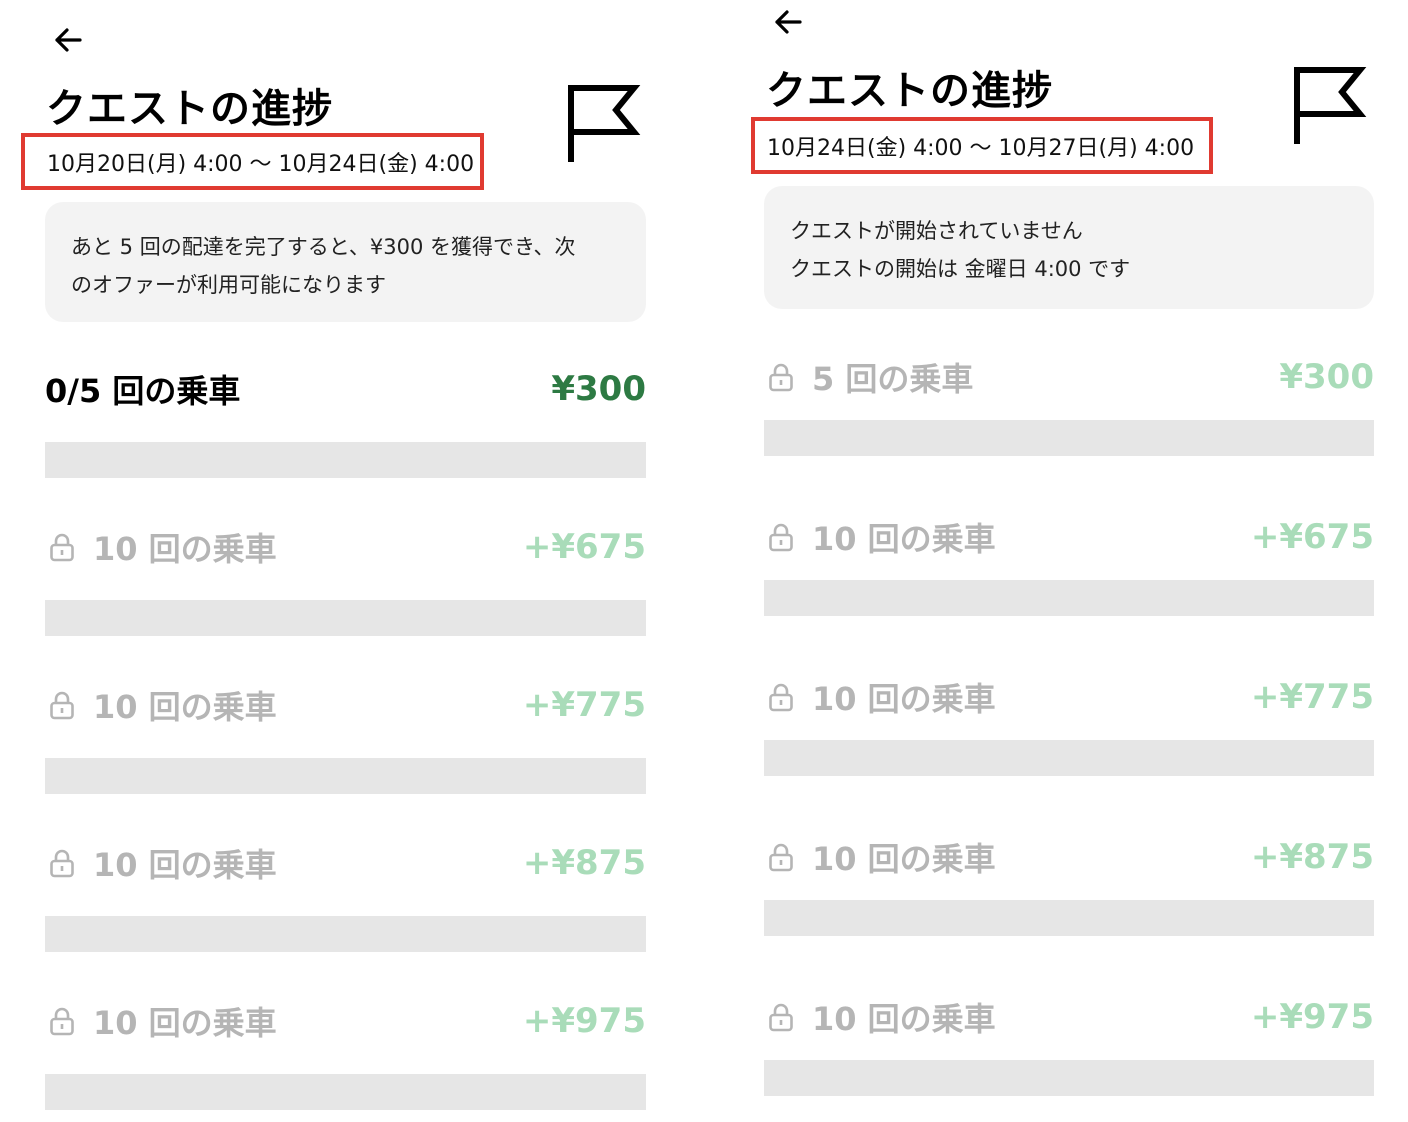 The image size is (1408, 1122). I want to click on quest-tier-row: 5 回の乗車 ¥300, so click(1069, 407).